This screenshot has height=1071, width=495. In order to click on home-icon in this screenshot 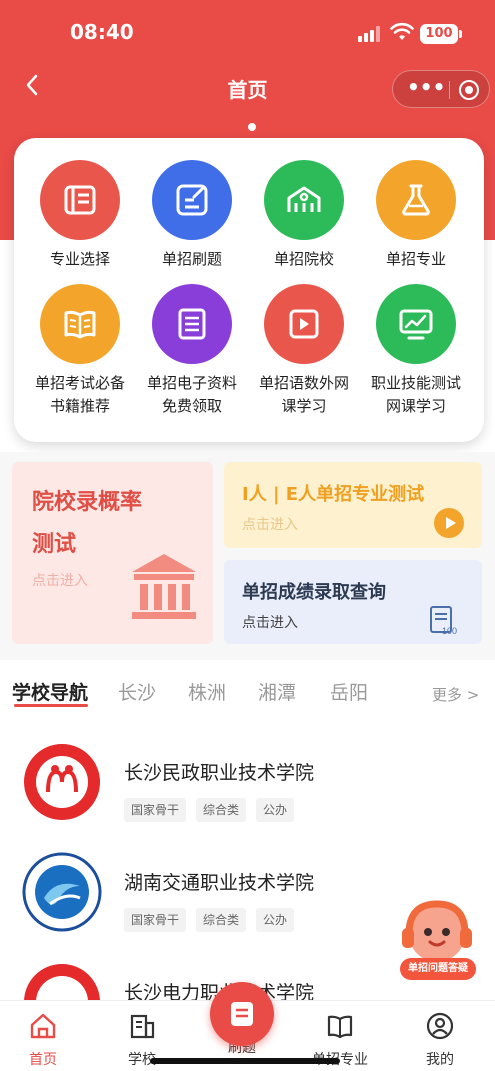, I will do `click(43, 1026)`.